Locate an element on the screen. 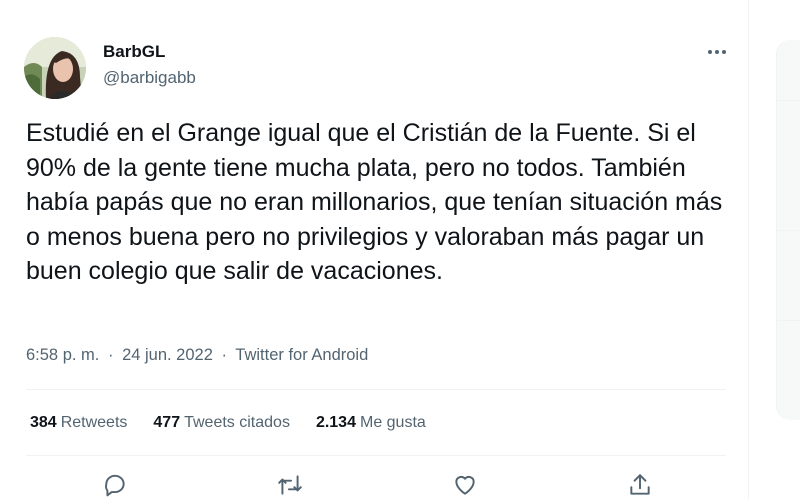 Image resolution: width=800 pixels, height=503 pixels. reply-icon is located at coordinates (115, 485).